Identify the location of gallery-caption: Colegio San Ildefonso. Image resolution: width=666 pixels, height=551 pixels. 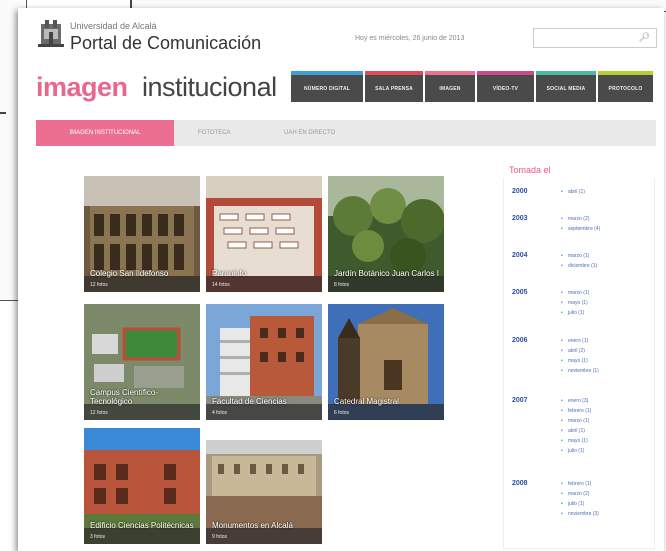
(129, 273).